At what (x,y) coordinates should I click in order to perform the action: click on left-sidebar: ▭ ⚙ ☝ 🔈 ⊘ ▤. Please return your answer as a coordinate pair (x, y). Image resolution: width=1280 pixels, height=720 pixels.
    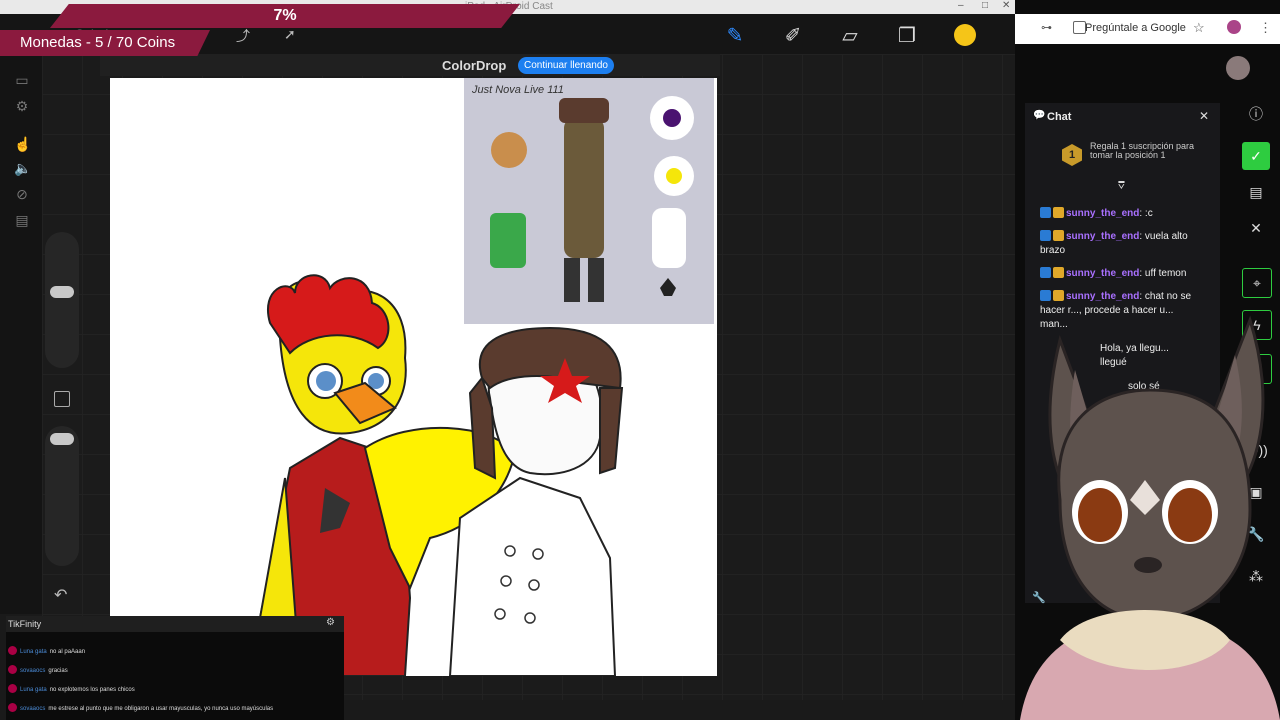
    Looking at the image, I should click on (21, 334).